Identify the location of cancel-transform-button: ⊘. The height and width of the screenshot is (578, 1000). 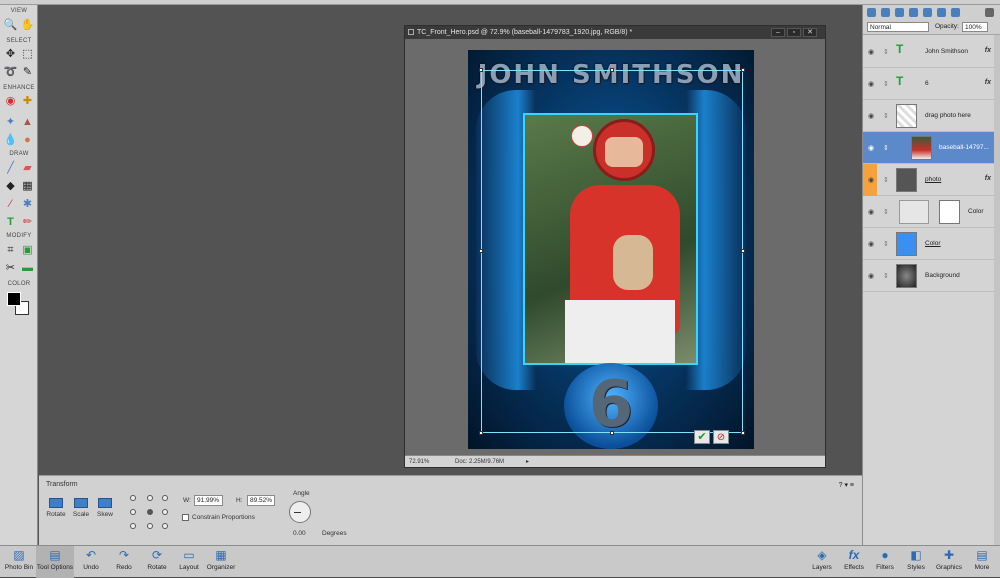
(721, 437).